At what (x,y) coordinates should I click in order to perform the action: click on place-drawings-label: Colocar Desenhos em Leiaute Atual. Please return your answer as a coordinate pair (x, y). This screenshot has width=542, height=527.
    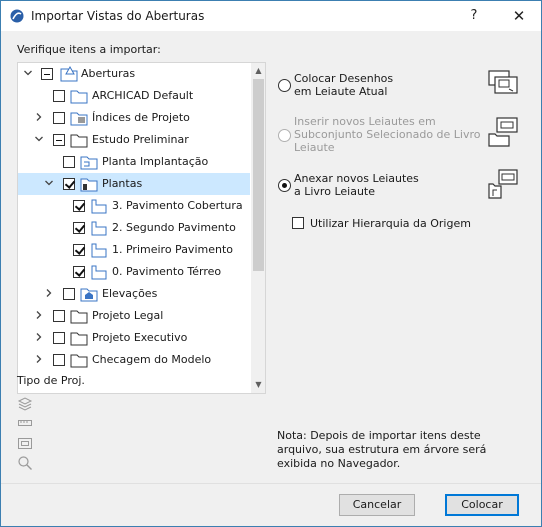
    Looking at the image, I should click on (343, 85).